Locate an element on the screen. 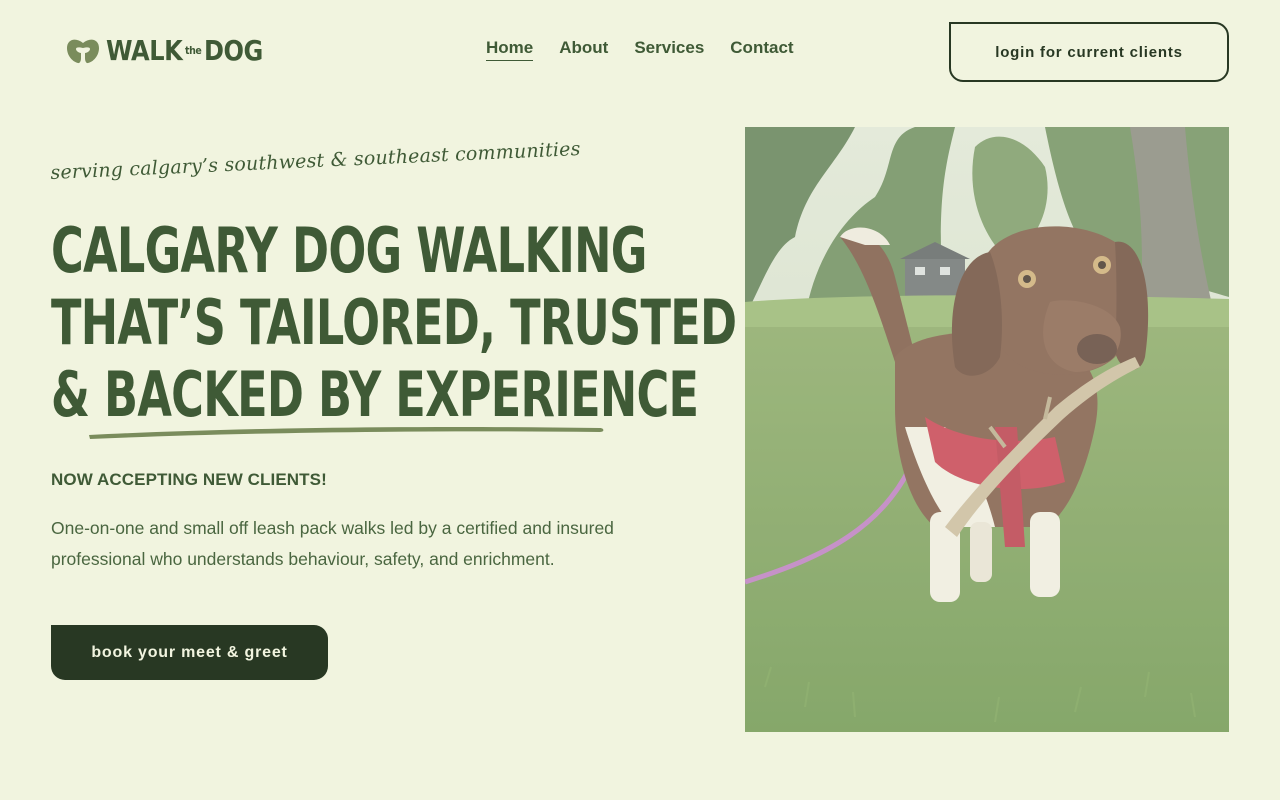 The image size is (1280, 800). brand-wordmark: WALK the DOG is located at coordinates (184, 51).